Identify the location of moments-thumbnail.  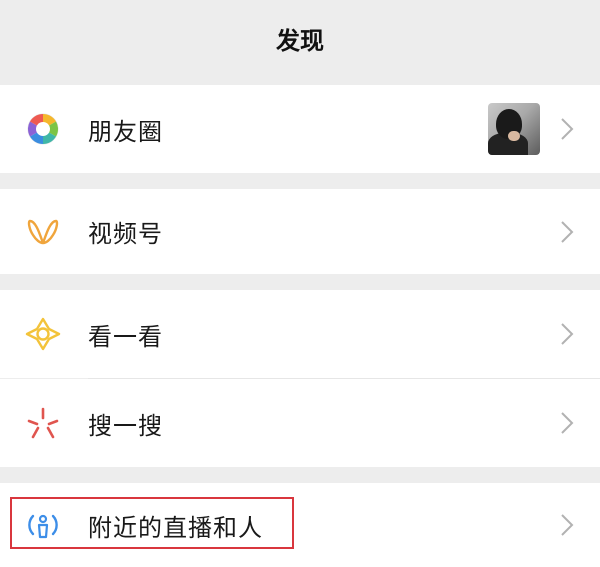
(514, 129).